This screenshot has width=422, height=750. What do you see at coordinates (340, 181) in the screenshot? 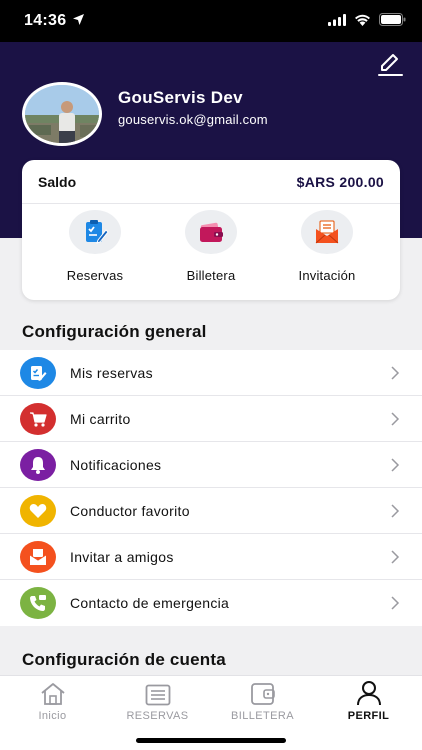
I see `balance-value: $ARS 200.00` at bounding box center [340, 181].